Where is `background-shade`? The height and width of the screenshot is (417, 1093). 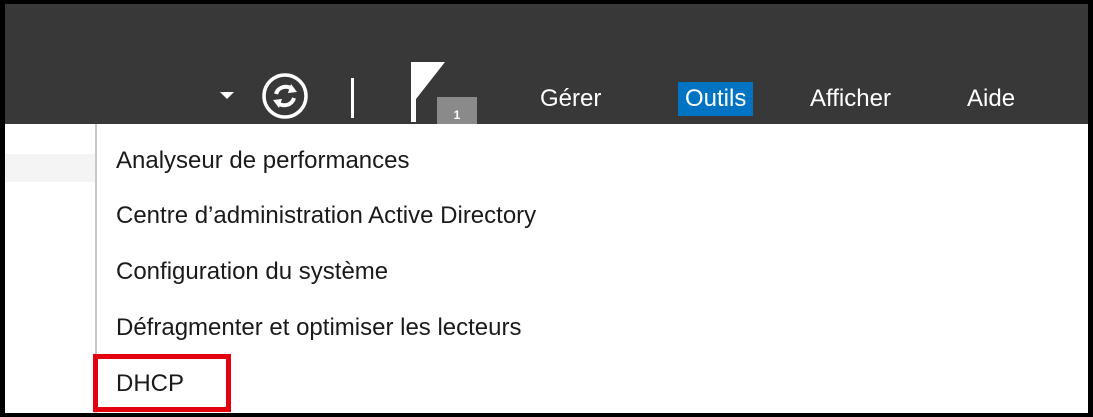 background-shade is located at coordinates (50, 168).